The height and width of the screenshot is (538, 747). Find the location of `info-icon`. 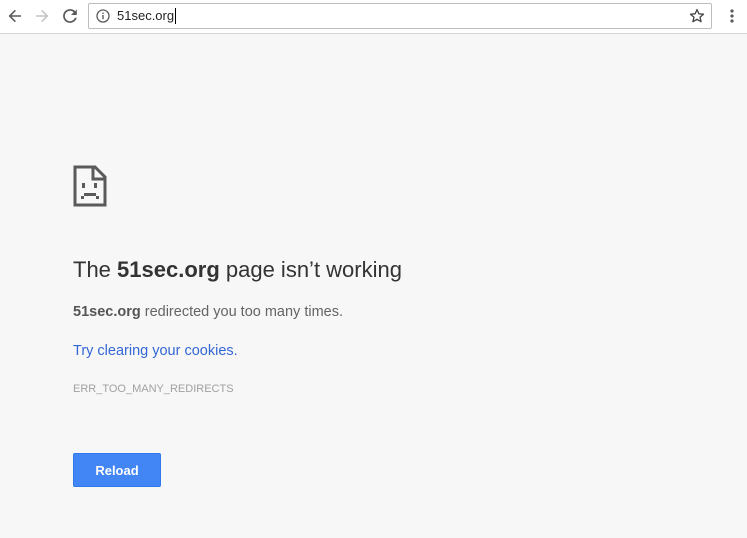

info-icon is located at coordinates (103, 16).